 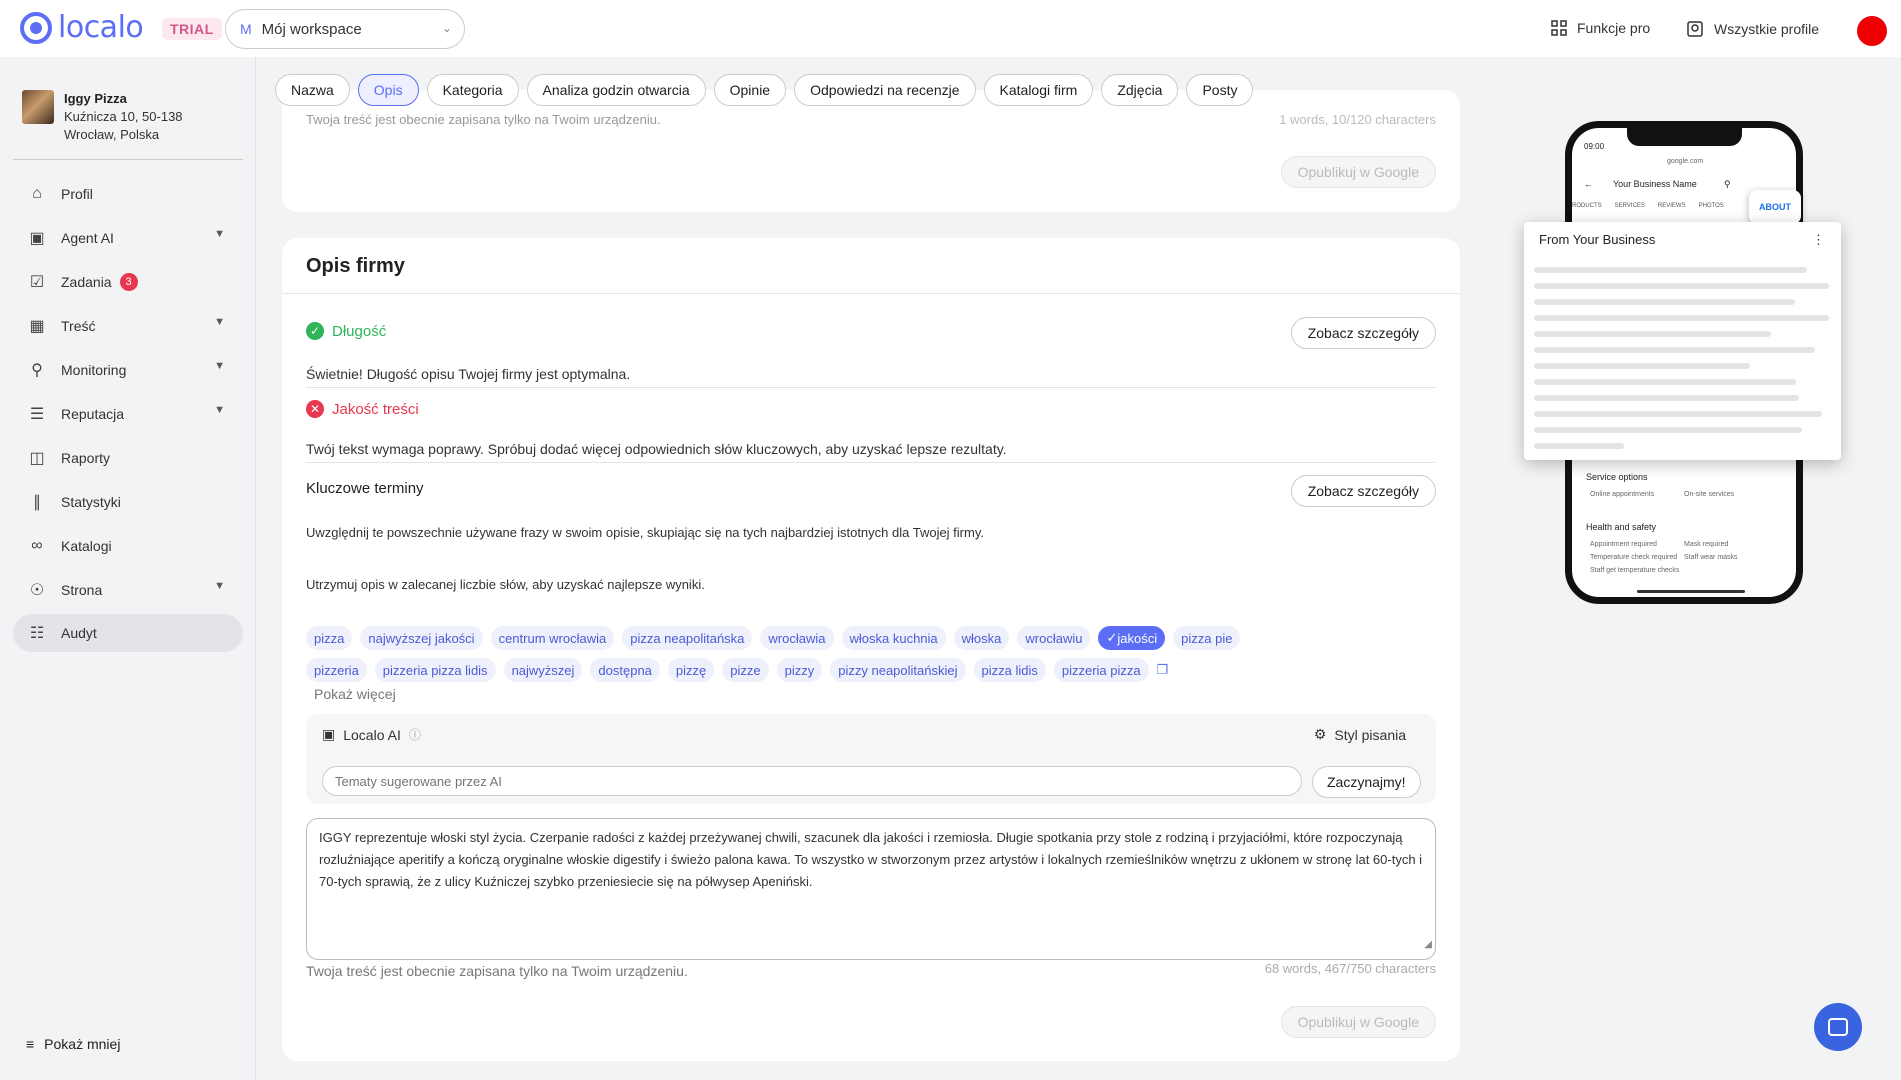 I want to click on ai-topics-input, so click(x=812, y=781).